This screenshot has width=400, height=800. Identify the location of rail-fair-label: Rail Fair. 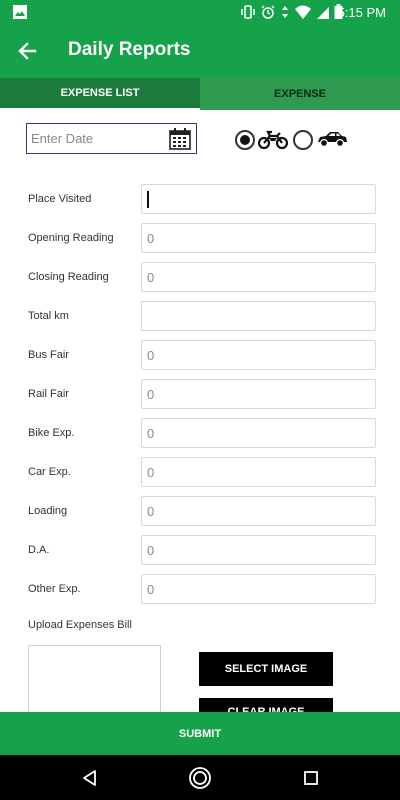
(48, 394).